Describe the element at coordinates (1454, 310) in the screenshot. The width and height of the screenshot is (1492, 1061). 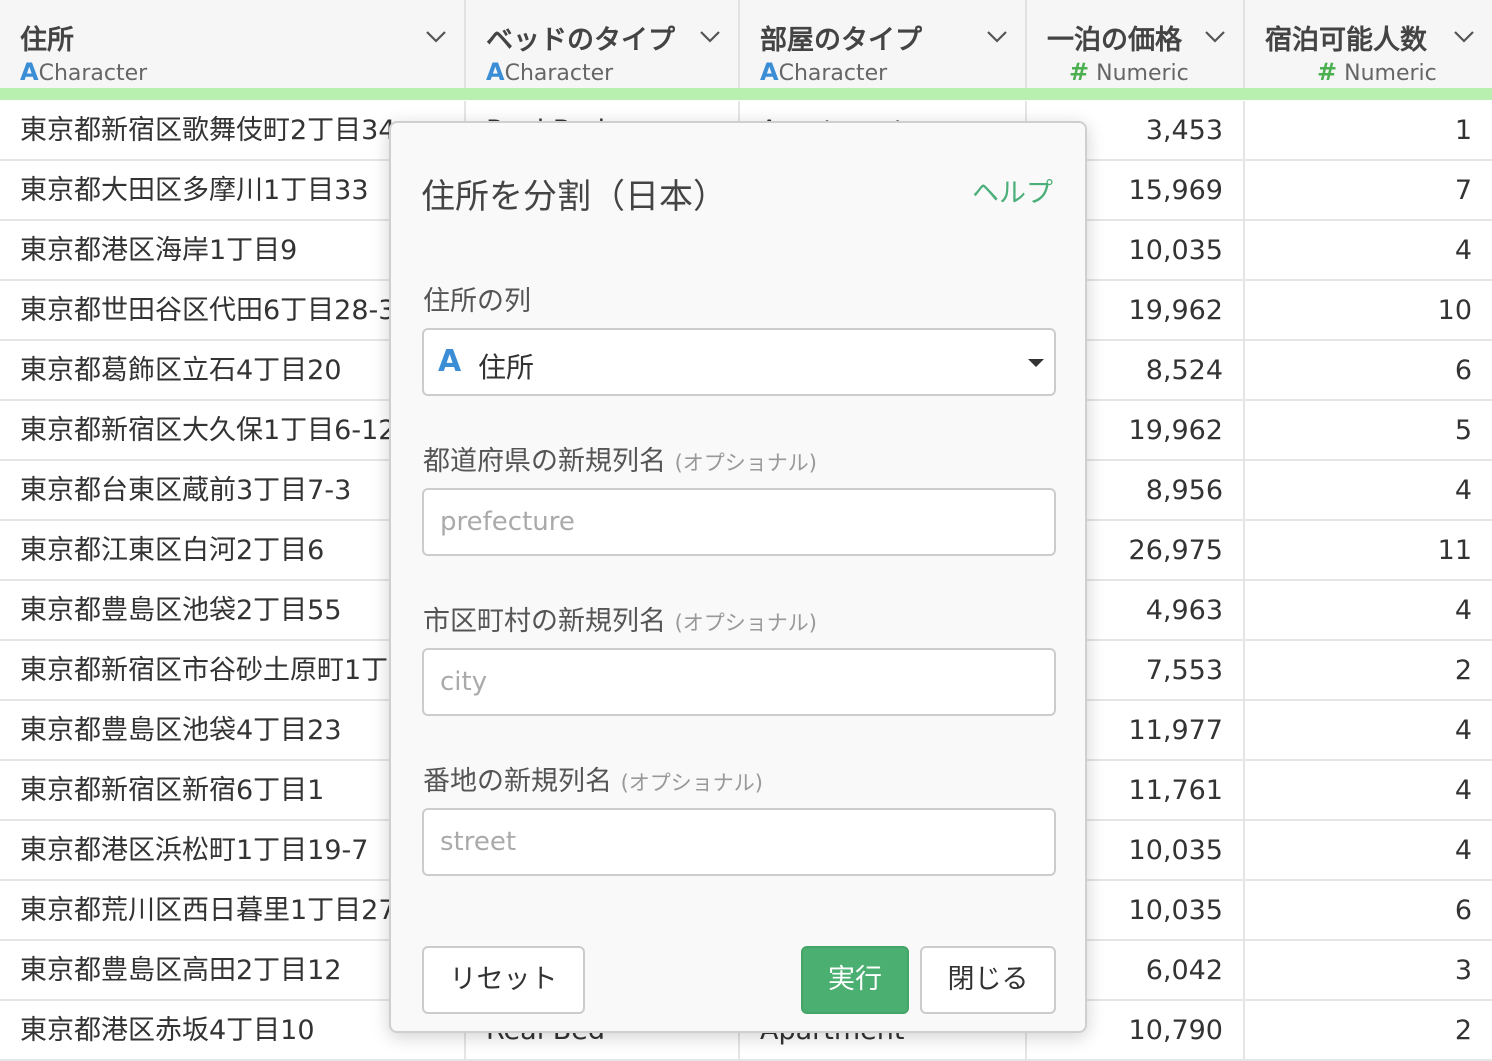
I see `table-cell-guests: 10` at that location.